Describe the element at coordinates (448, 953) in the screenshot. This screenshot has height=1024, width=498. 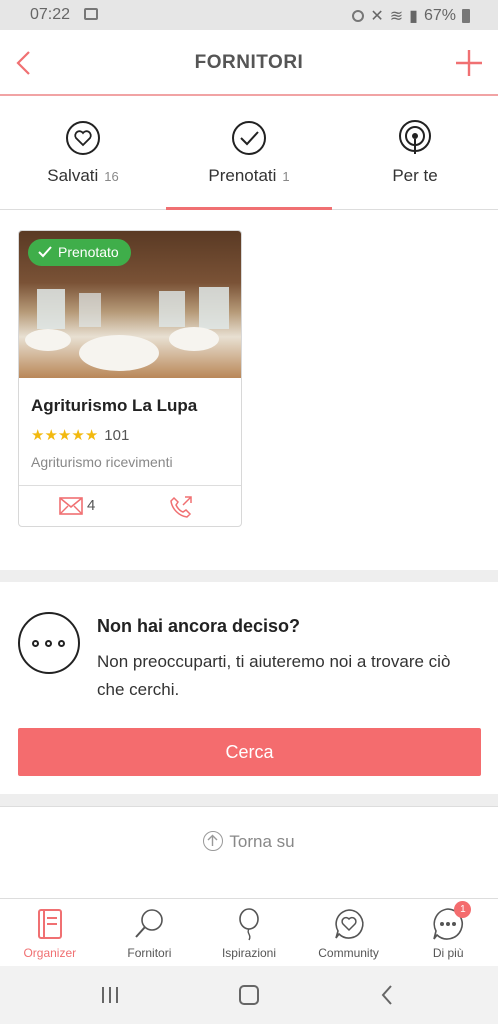
I see `nav-label: Di più` at that location.